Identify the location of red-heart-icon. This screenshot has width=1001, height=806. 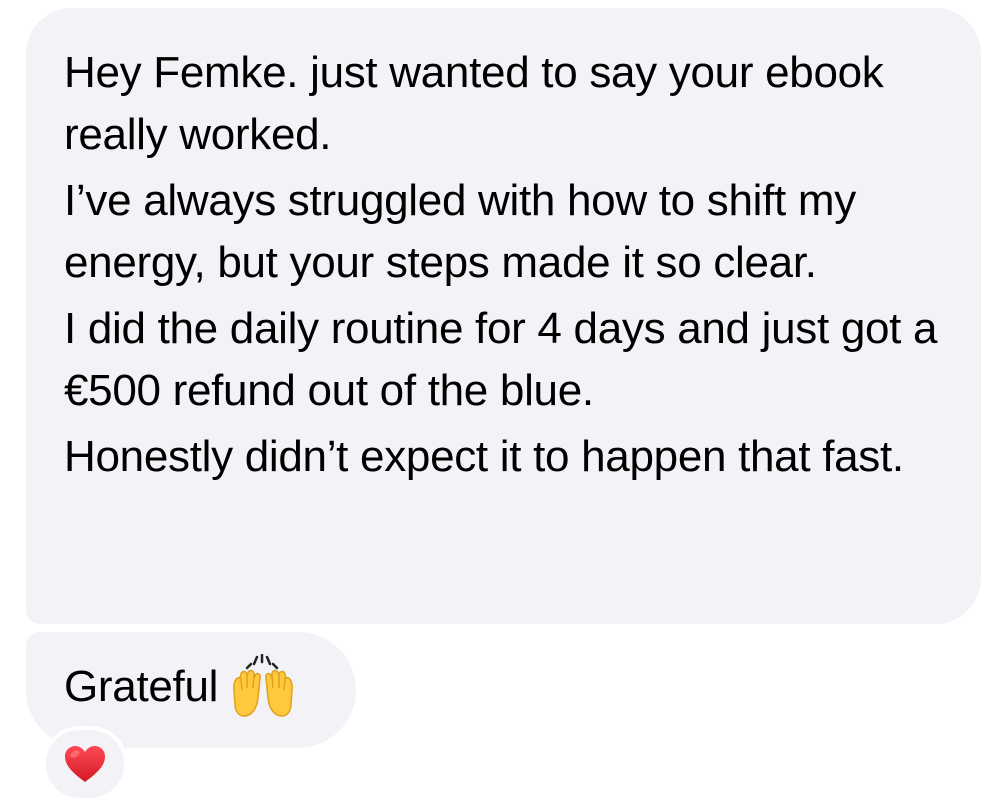
(85, 764).